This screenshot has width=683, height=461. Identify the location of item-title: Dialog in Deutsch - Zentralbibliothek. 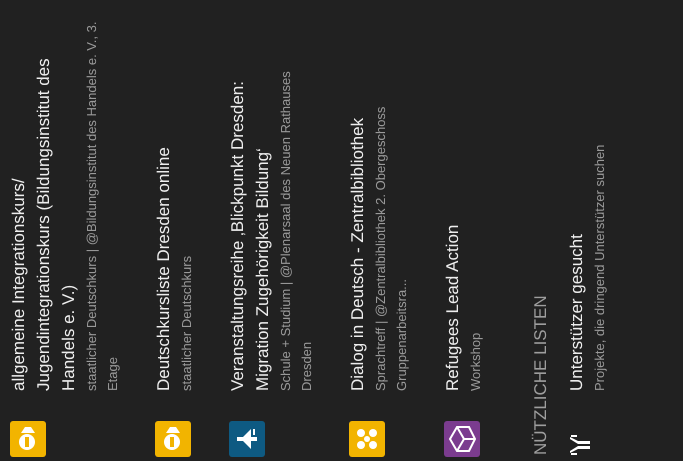
(357, 205).